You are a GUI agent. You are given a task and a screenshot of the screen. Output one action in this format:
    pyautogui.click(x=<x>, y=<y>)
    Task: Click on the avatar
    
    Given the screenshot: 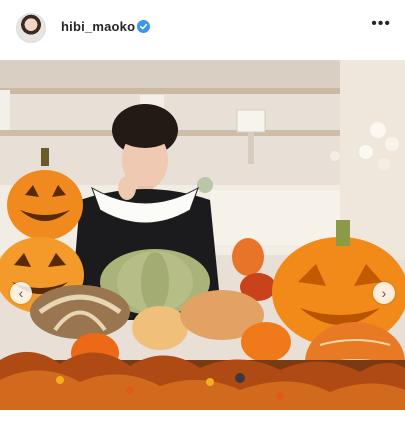 What is the action you would take?
    pyautogui.click(x=31, y=28)
    